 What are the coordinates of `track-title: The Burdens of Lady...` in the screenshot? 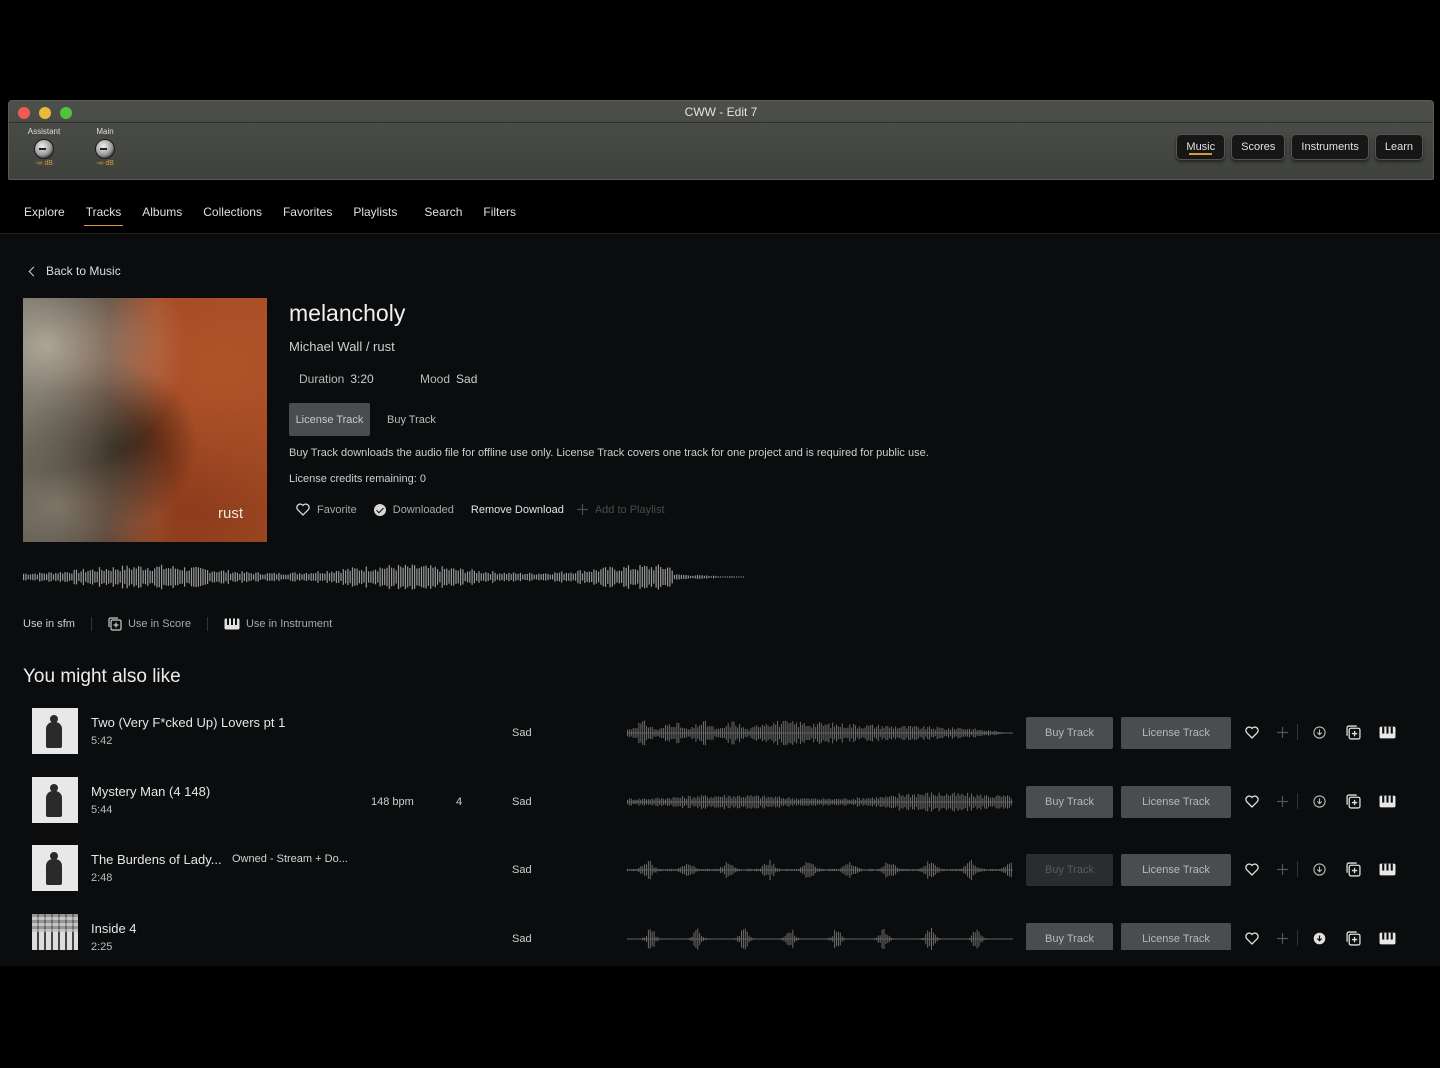 It's located at (156, 859).